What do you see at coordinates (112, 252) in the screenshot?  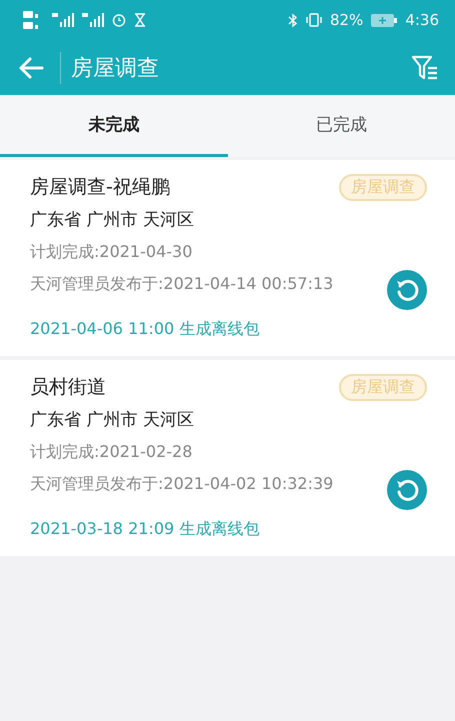 I see `planned-date: 计划完成:2021-04-30` at bounding box center [112, 252].